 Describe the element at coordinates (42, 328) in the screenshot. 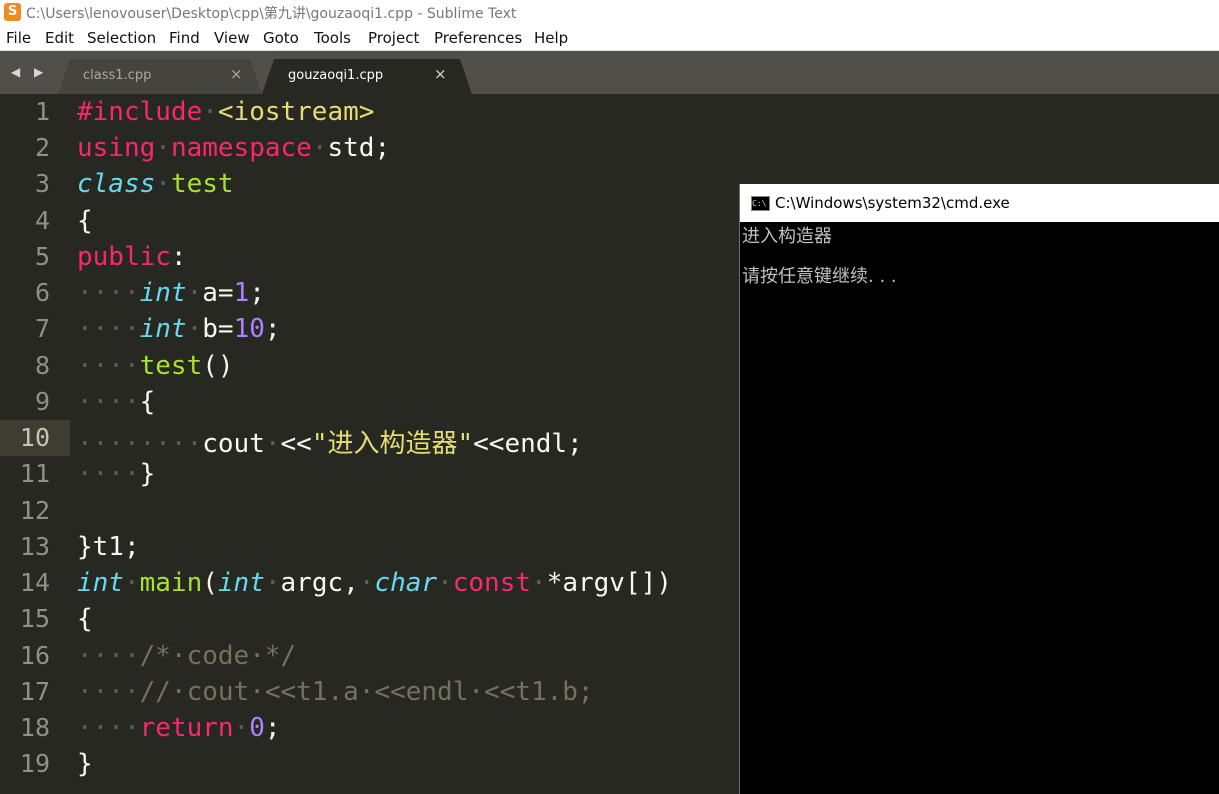

I see `line-number: 7` at that location.